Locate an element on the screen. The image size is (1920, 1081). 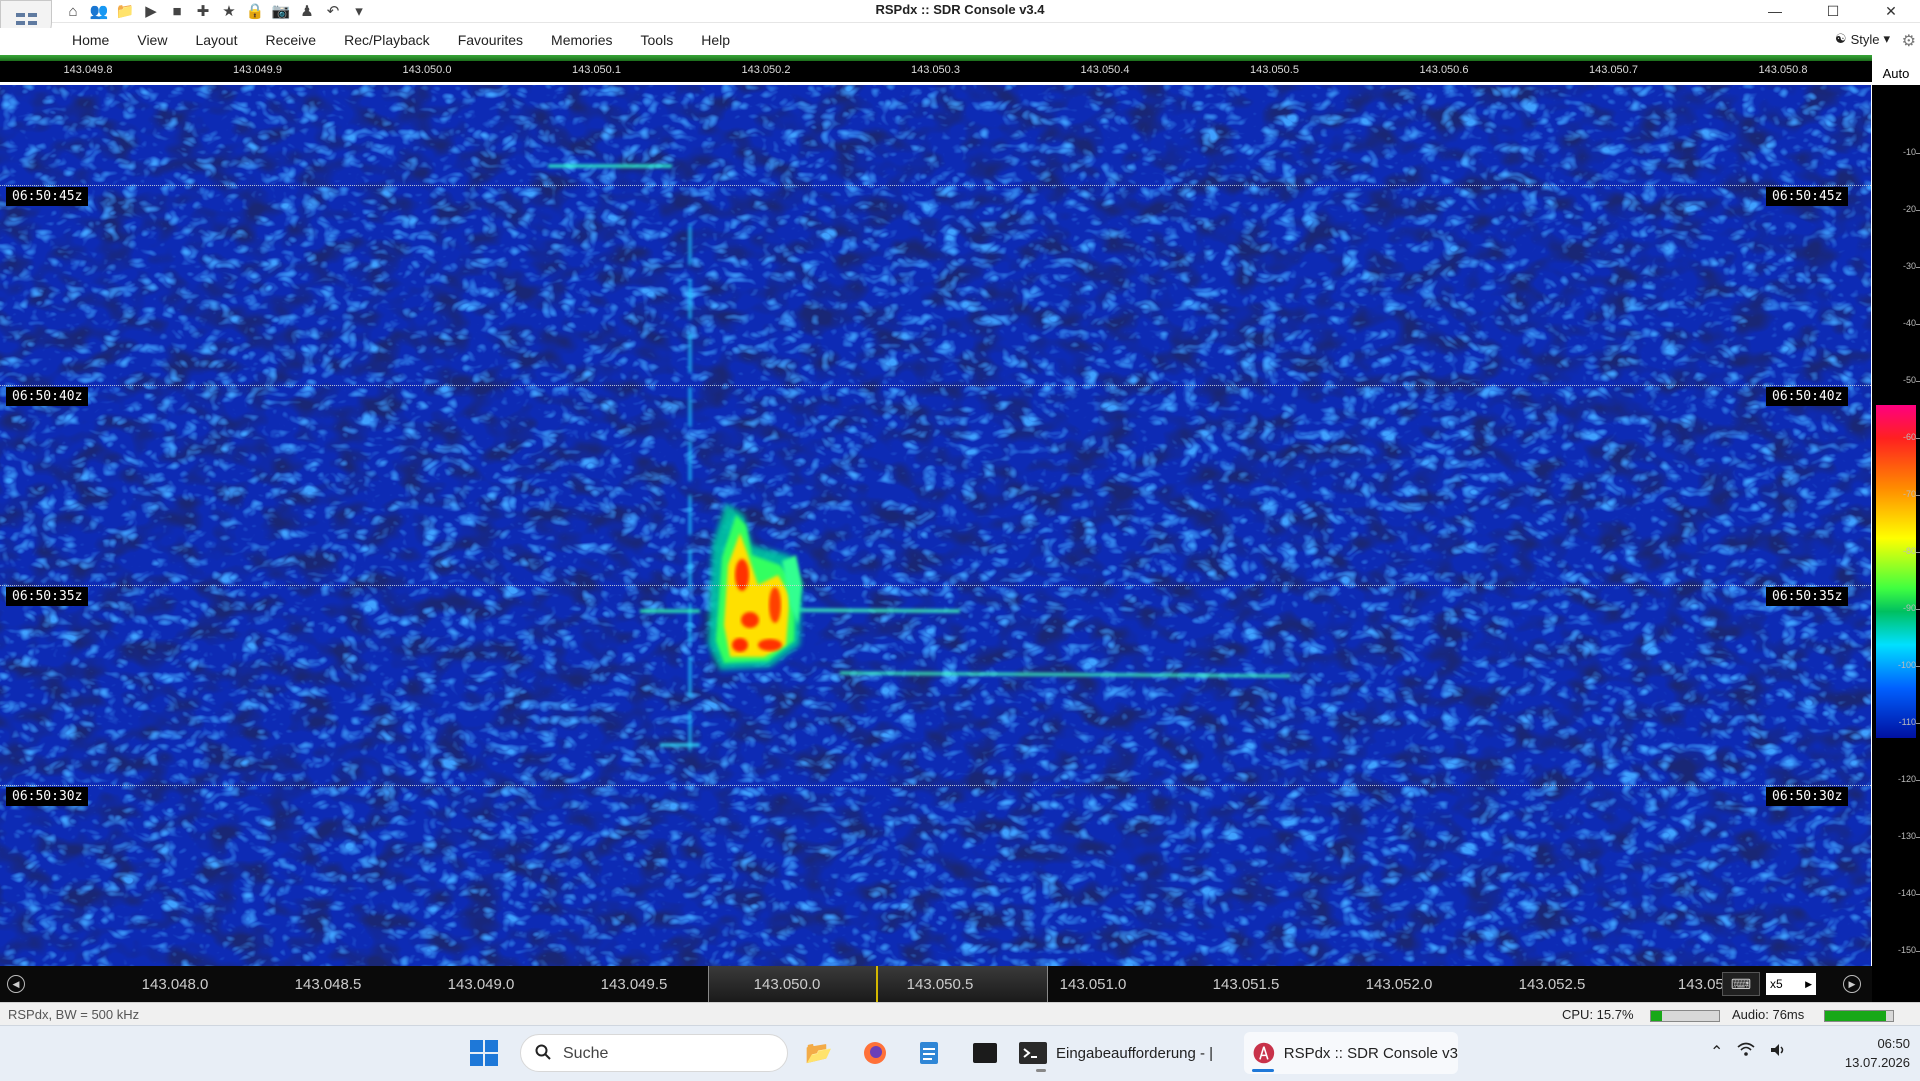
terminal-icon is located at coordinates (985, 1053).